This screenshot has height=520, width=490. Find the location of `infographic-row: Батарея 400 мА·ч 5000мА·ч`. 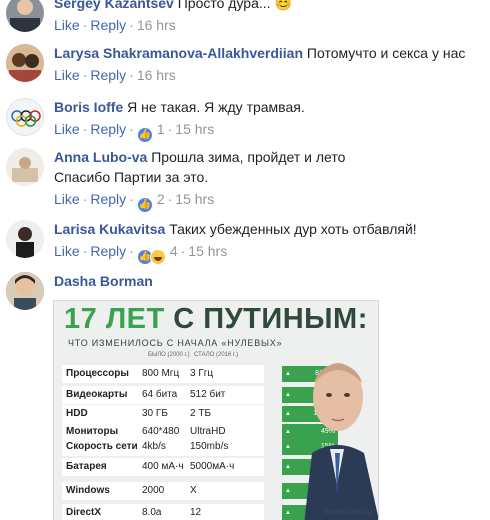

infographic-row: Батарея 400 мА·ч 5000мА·ч is located at coordinates (163, 467).